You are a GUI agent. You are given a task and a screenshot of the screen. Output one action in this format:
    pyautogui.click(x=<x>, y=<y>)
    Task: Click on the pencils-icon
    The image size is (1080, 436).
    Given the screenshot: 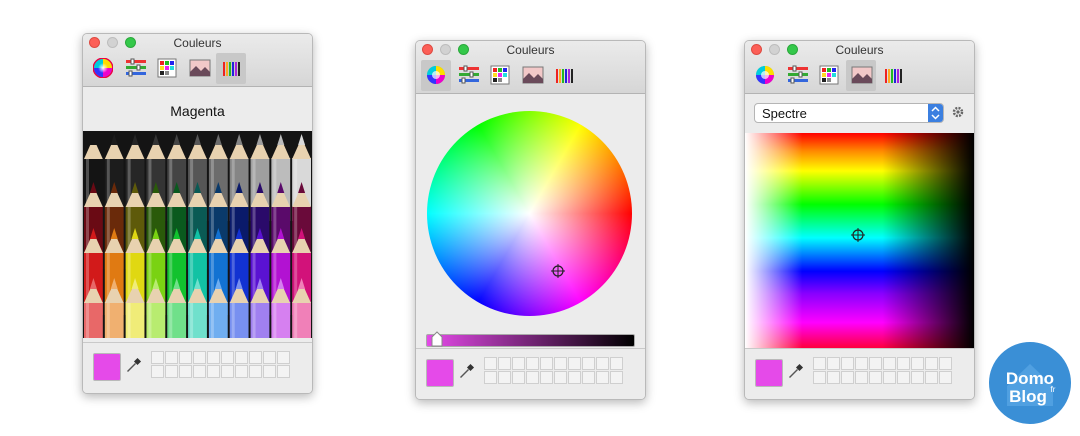 What is the action you would take?
    pyautogui.click(x=231, y=69)
    